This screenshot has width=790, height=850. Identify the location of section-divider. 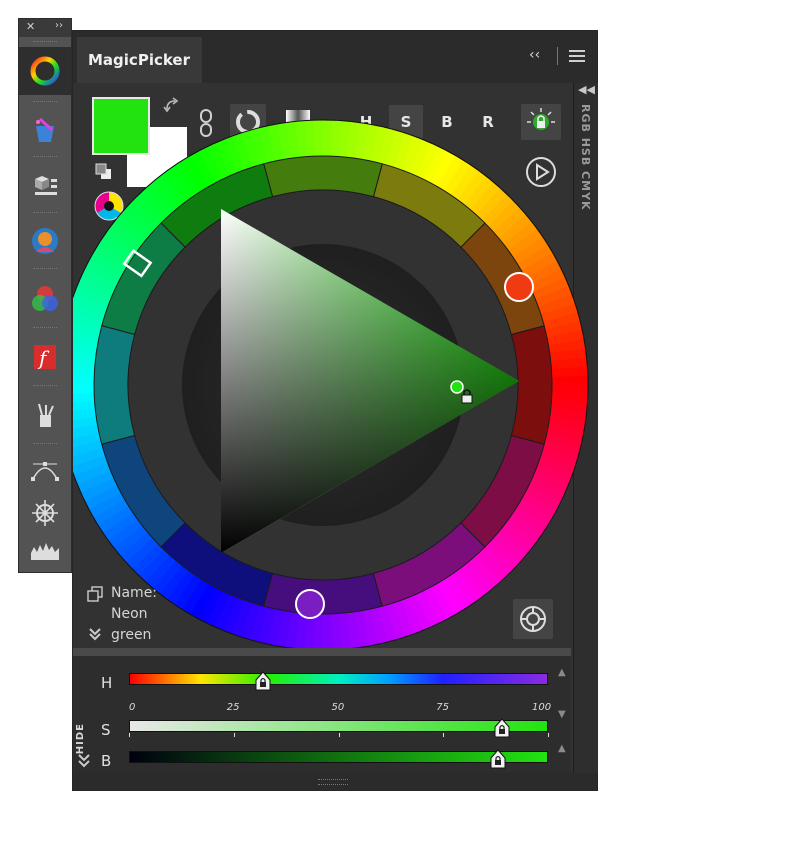
(322, 652).